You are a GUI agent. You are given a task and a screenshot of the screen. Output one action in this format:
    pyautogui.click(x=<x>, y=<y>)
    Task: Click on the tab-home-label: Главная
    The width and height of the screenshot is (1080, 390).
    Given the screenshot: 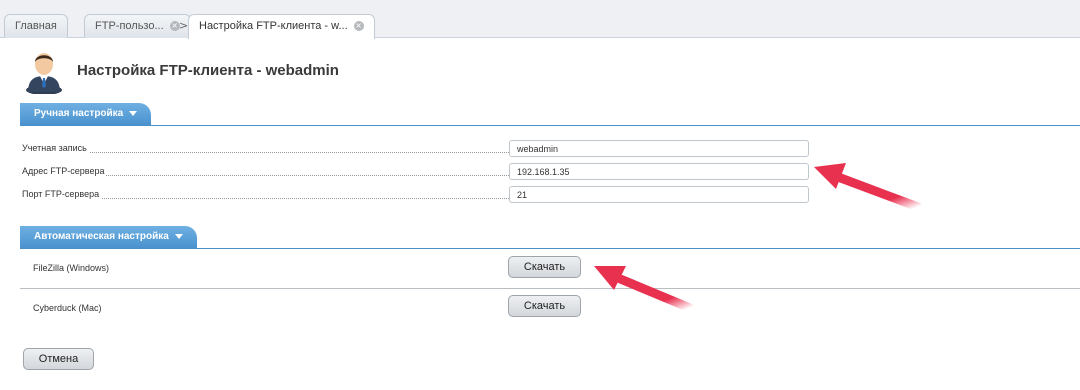 What is the action you would take?
    pyautogui.click(x=36, y=26)
    